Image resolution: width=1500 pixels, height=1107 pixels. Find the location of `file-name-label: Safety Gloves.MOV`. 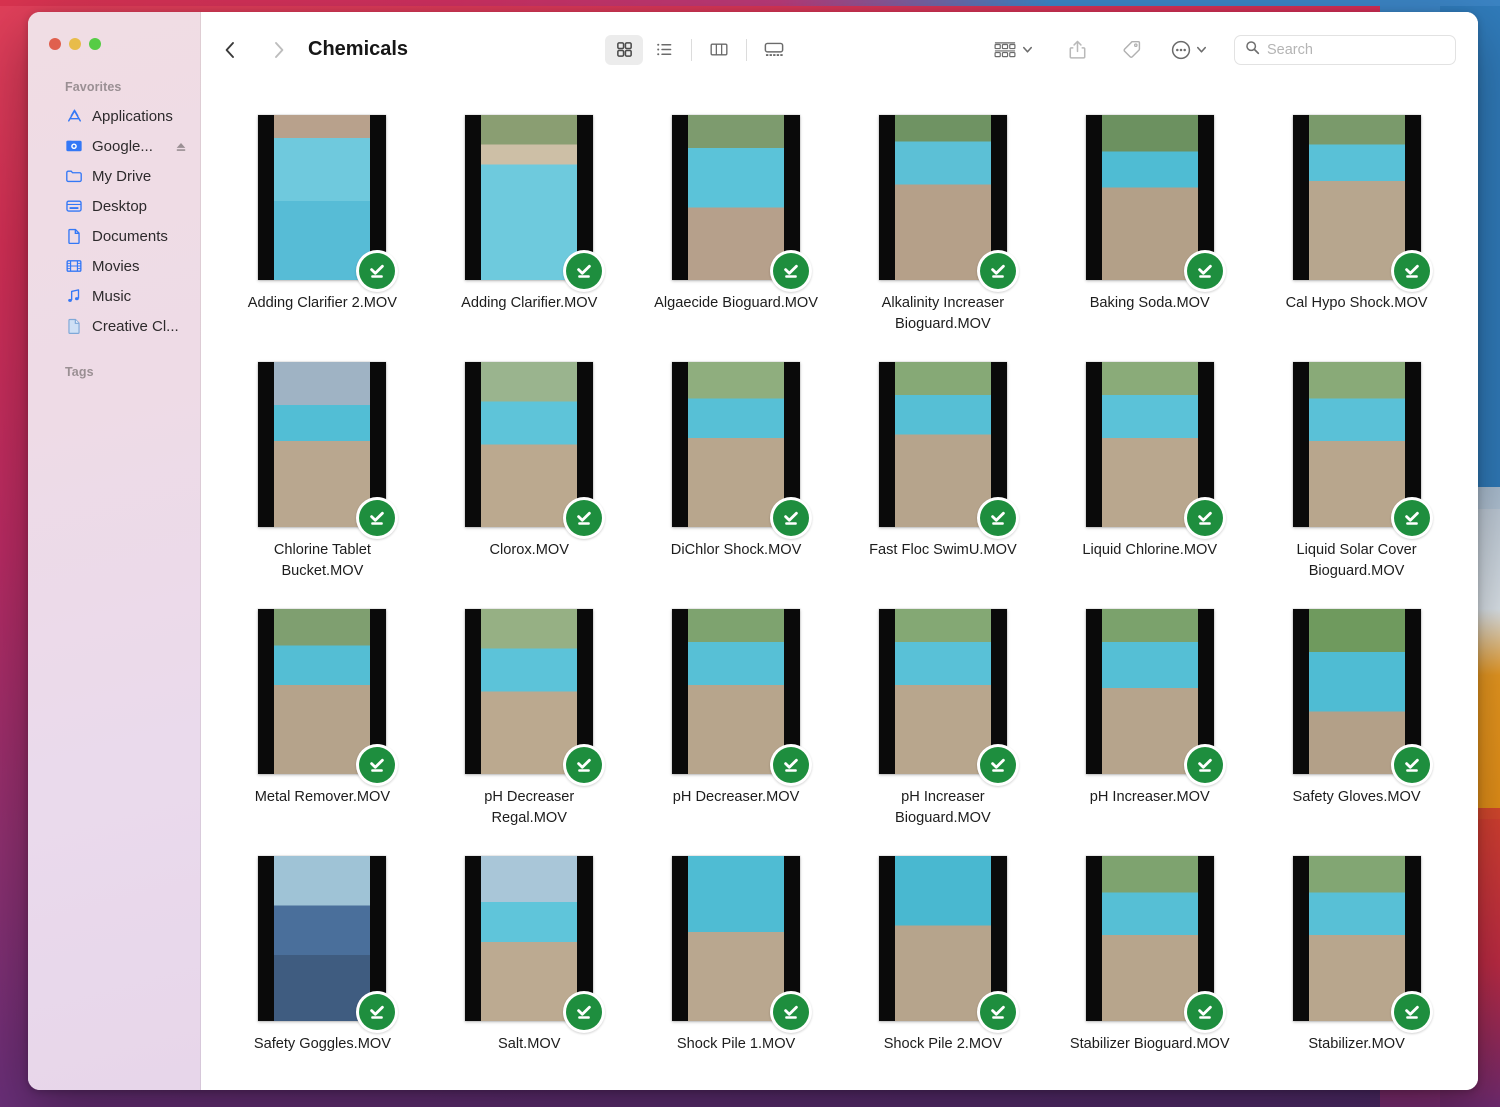

file-name-label: Safety Gloves.MOV is located at coordinates (1356, 797).